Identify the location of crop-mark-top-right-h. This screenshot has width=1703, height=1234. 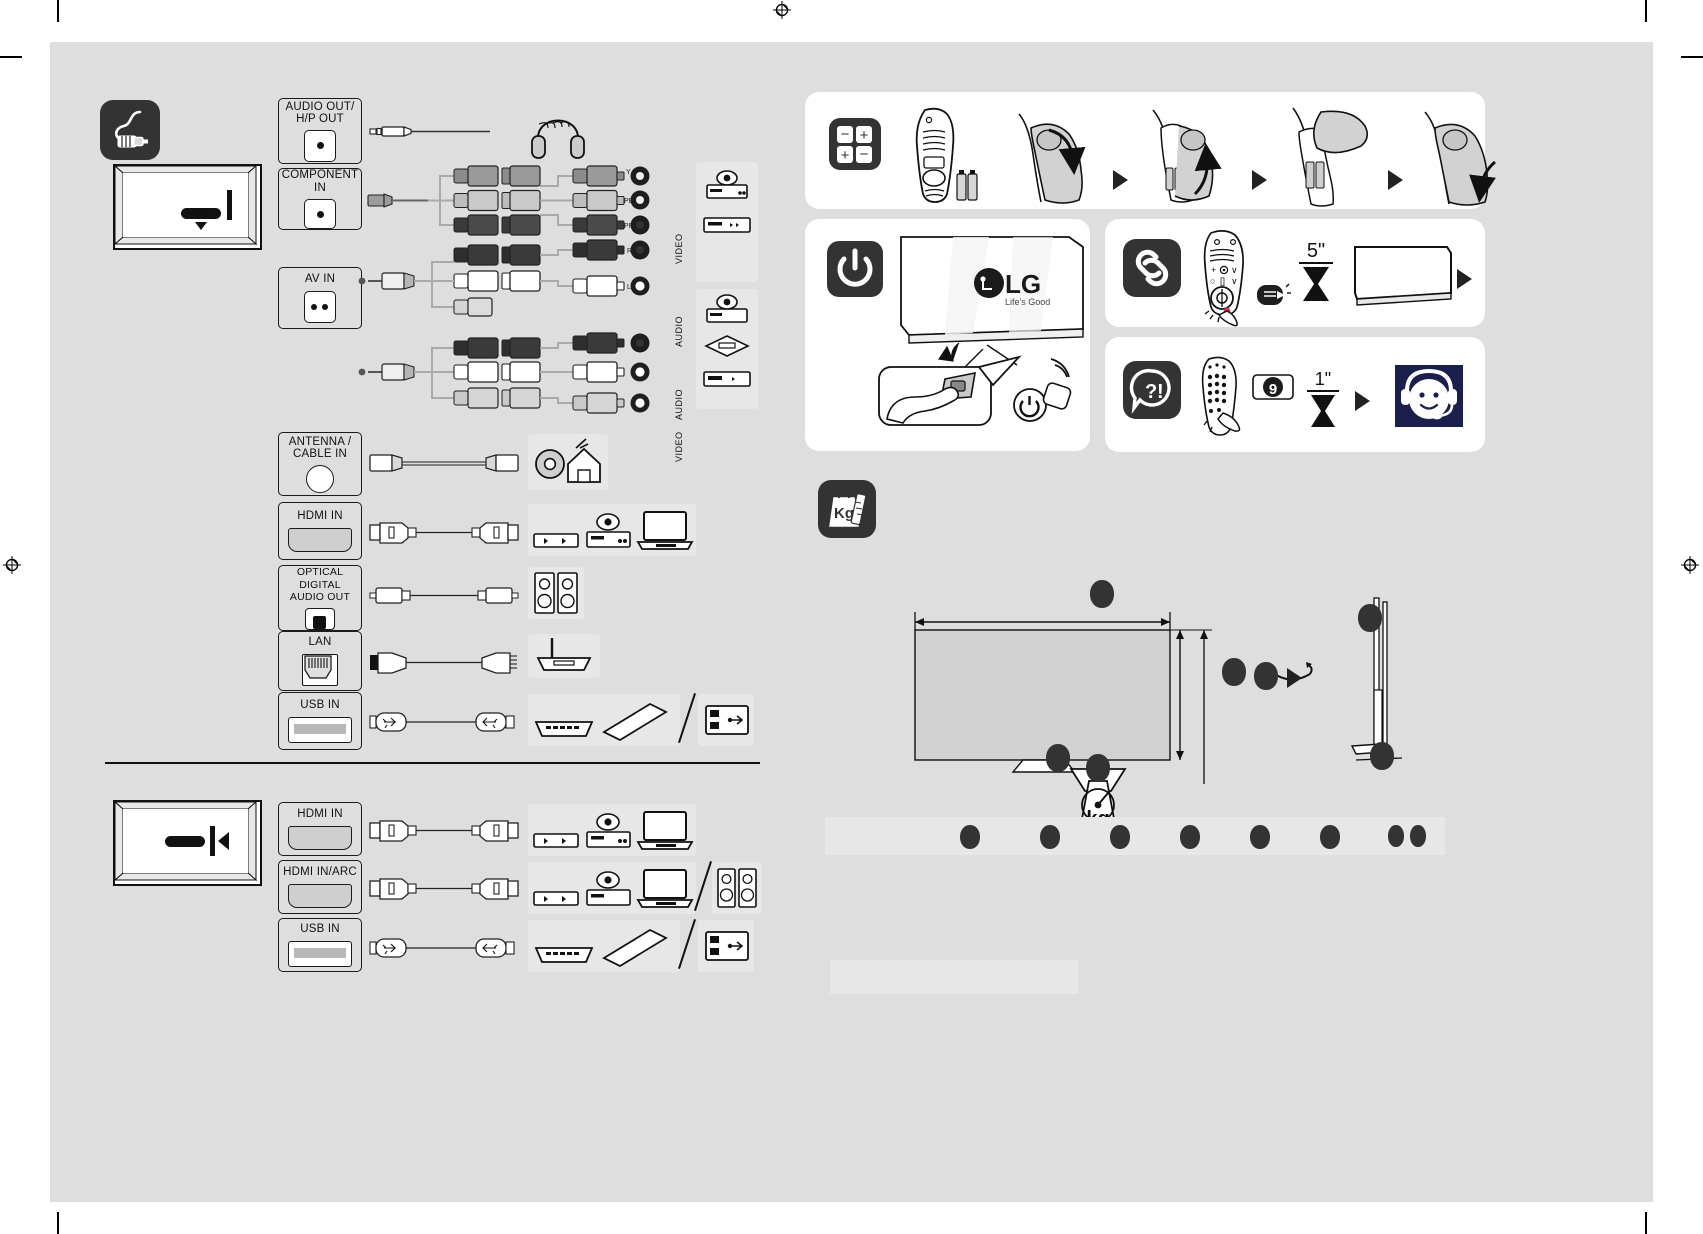
(1692, 57).